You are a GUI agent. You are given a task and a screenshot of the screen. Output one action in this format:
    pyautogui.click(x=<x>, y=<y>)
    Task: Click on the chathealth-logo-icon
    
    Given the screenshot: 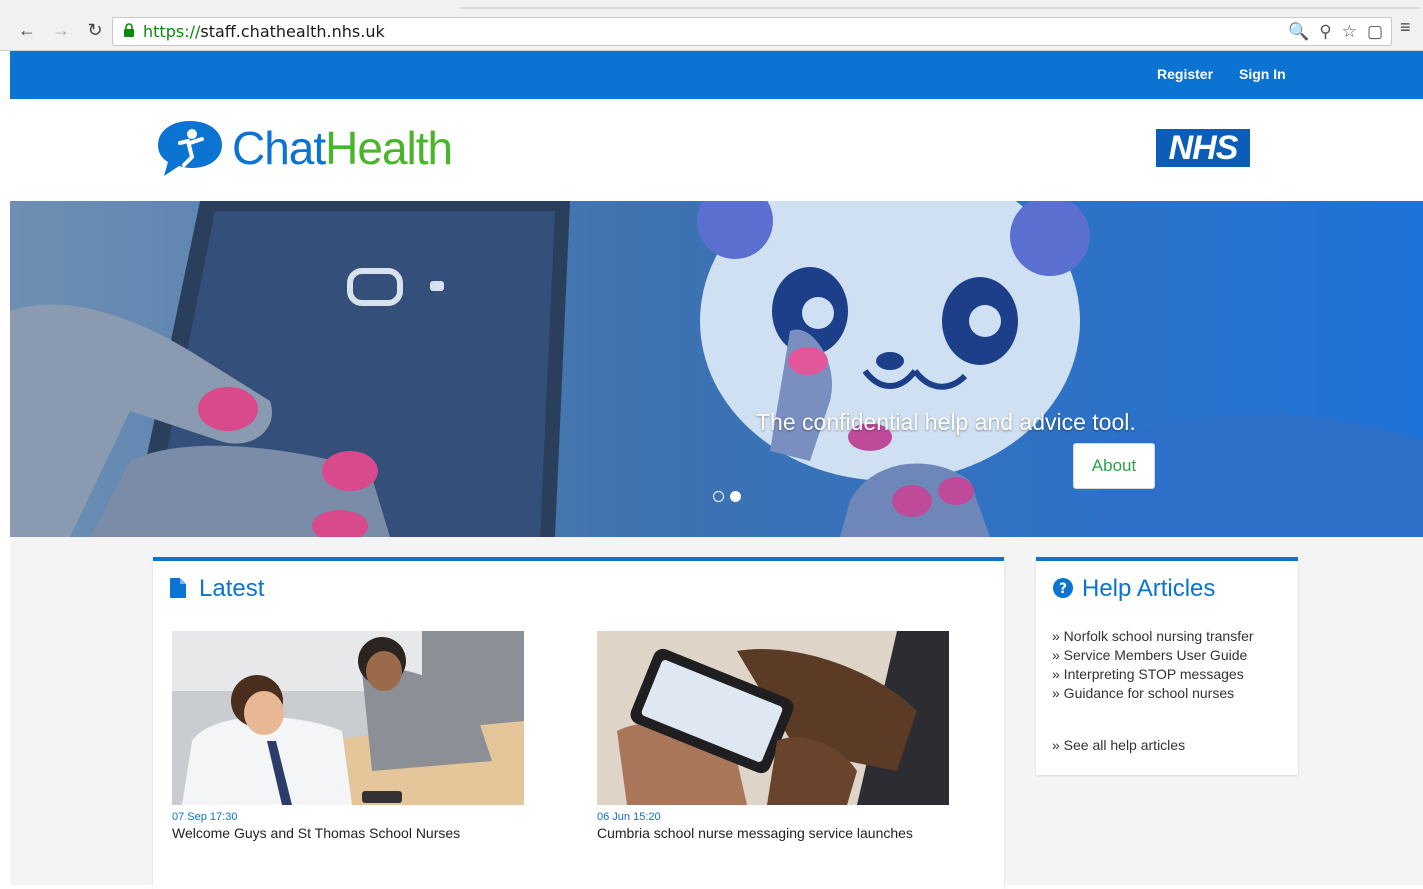 What is the action you would take?
    pyautogui.click(x=190, y=148)
    